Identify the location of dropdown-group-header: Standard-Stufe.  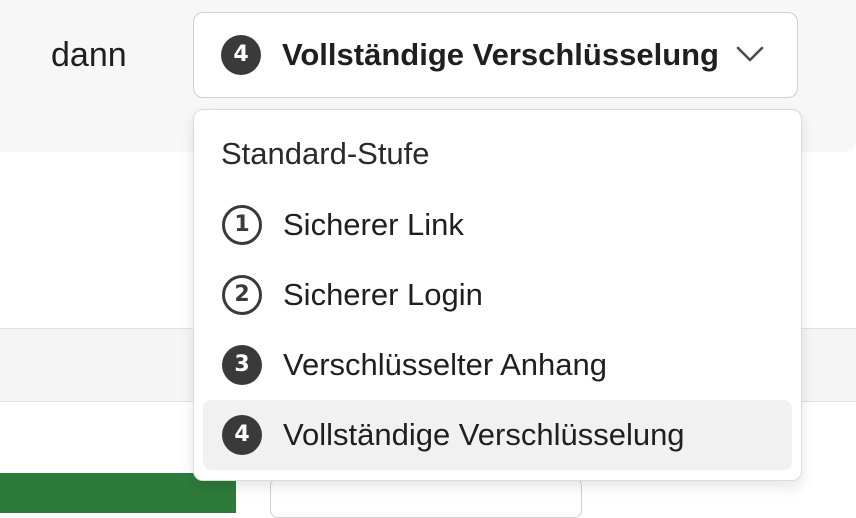
(325, 153).